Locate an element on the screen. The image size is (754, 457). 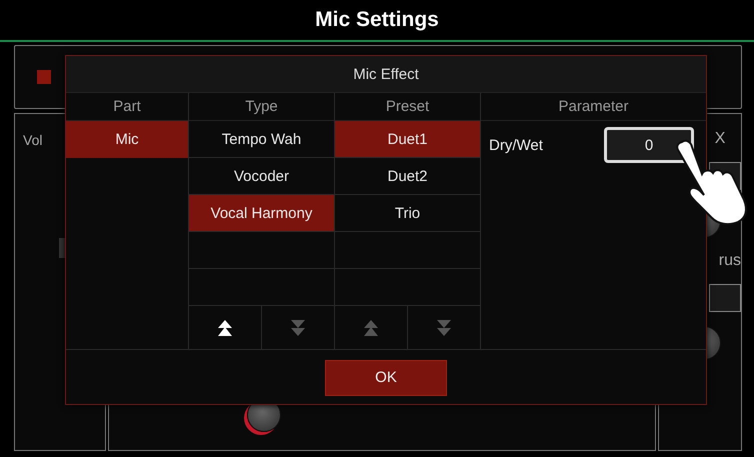
column-header: Type is located at coordinates (261, 107).